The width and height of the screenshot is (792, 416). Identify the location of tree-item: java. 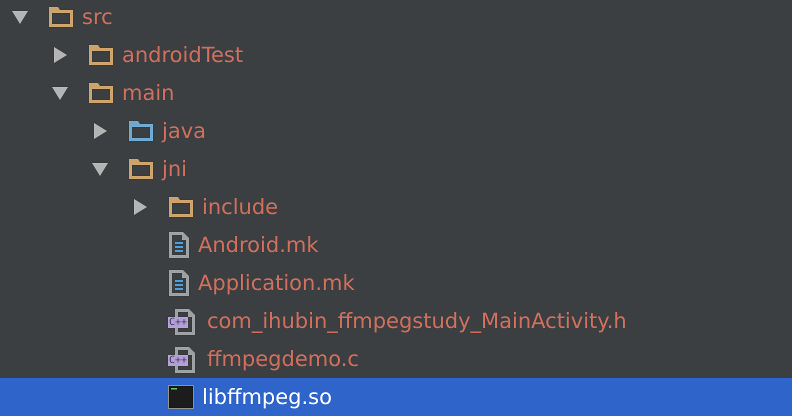
(396, 131).